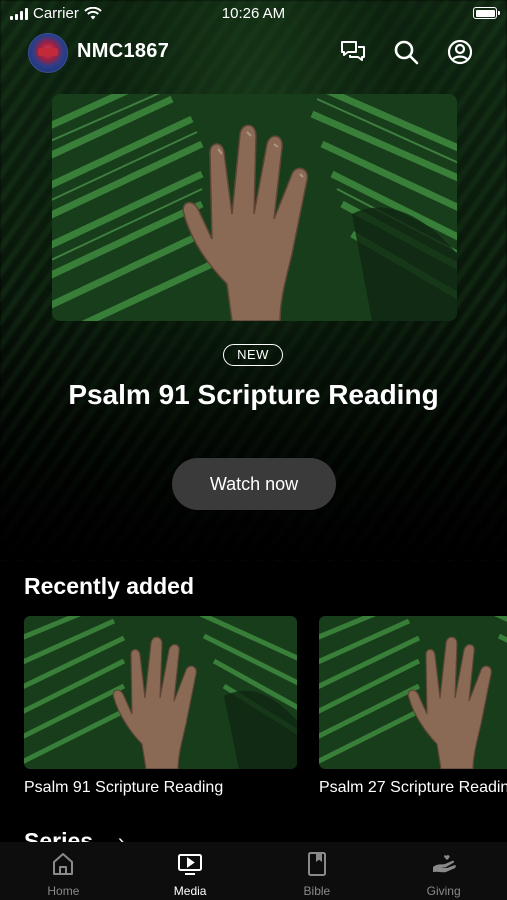  What do you see at coordinates (486, 13) in the screenshot?
I see `battery-icon` at bounding box center [486, 13].